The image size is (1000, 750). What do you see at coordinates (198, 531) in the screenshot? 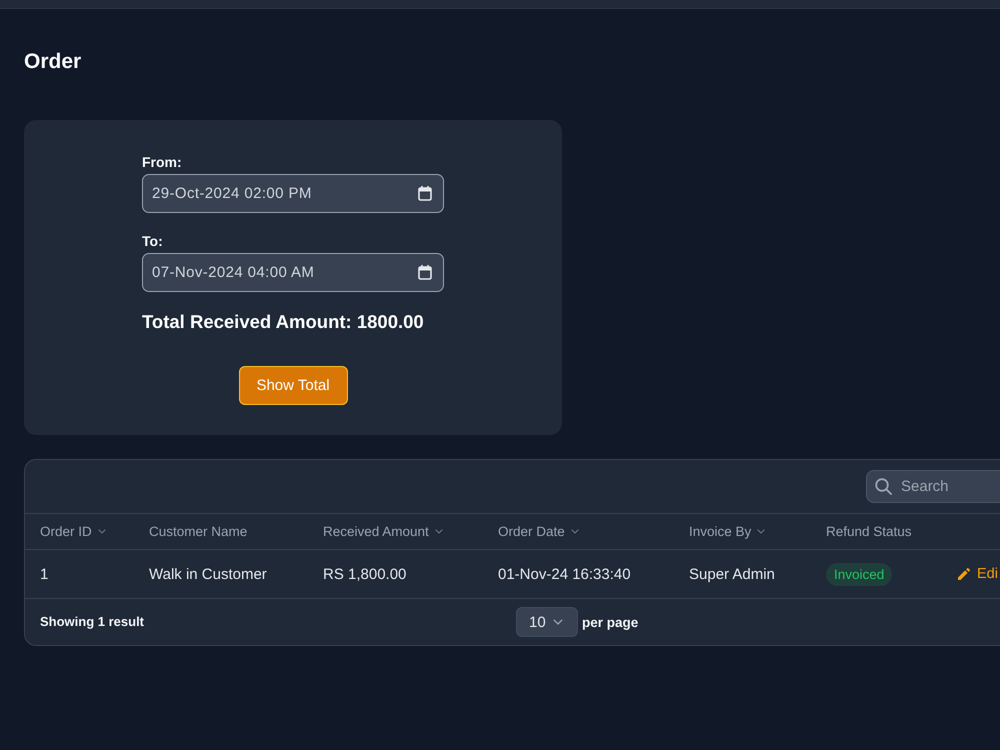
I see `column-header: Customer Name` at bounding box center [198, 531].